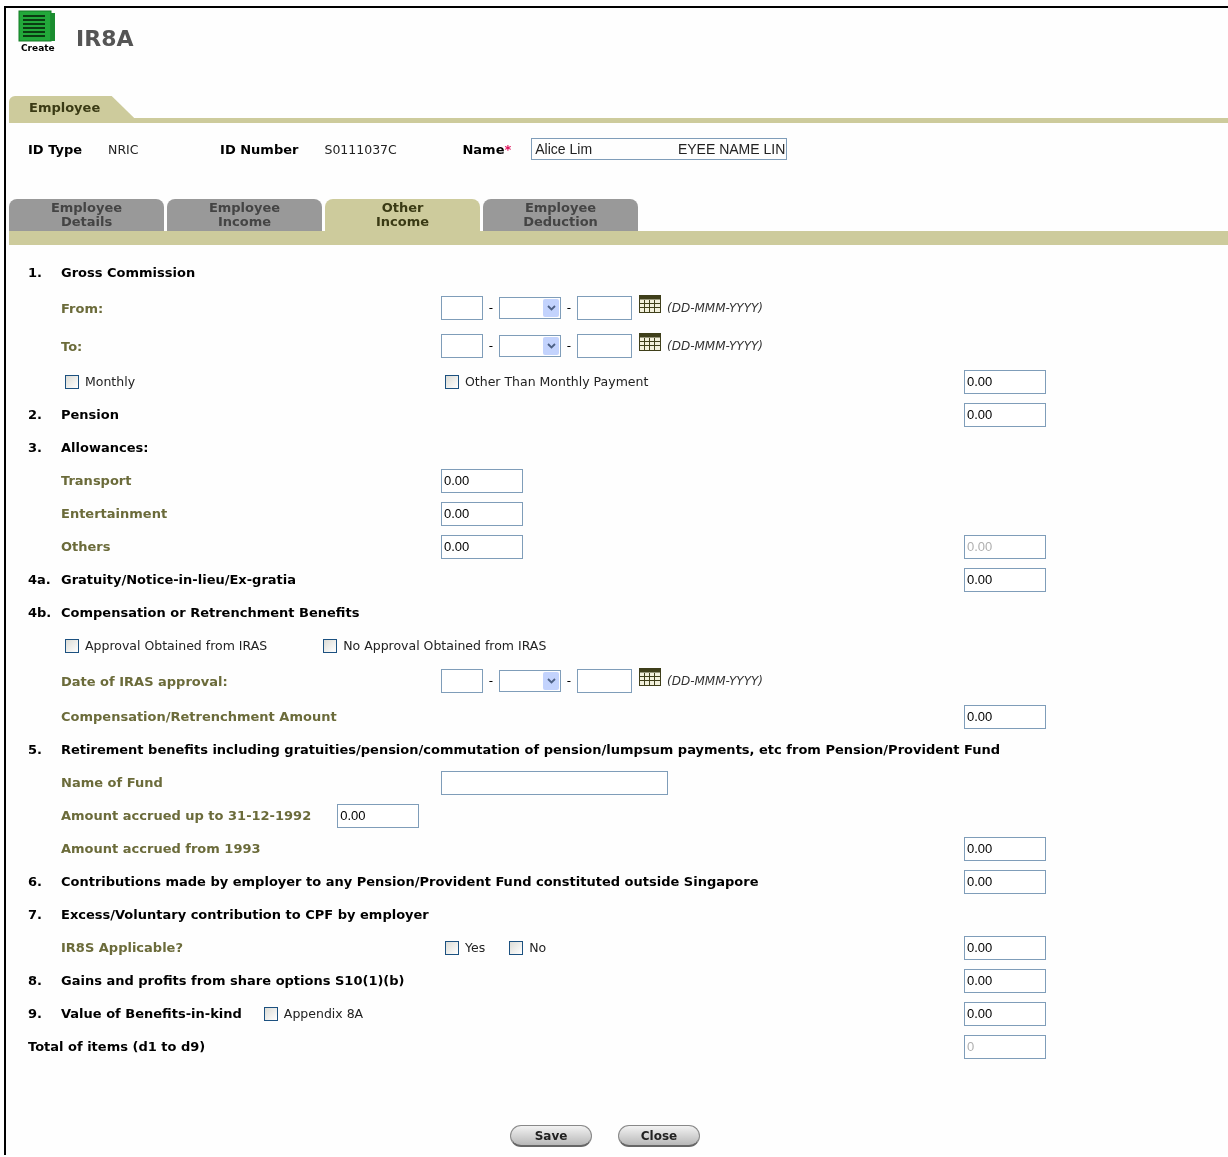 This screenshot has width=1228, height=1157. Describe the element at coordinates (90, 414) in the screenshot. I see `item-label: Pension` at that location.